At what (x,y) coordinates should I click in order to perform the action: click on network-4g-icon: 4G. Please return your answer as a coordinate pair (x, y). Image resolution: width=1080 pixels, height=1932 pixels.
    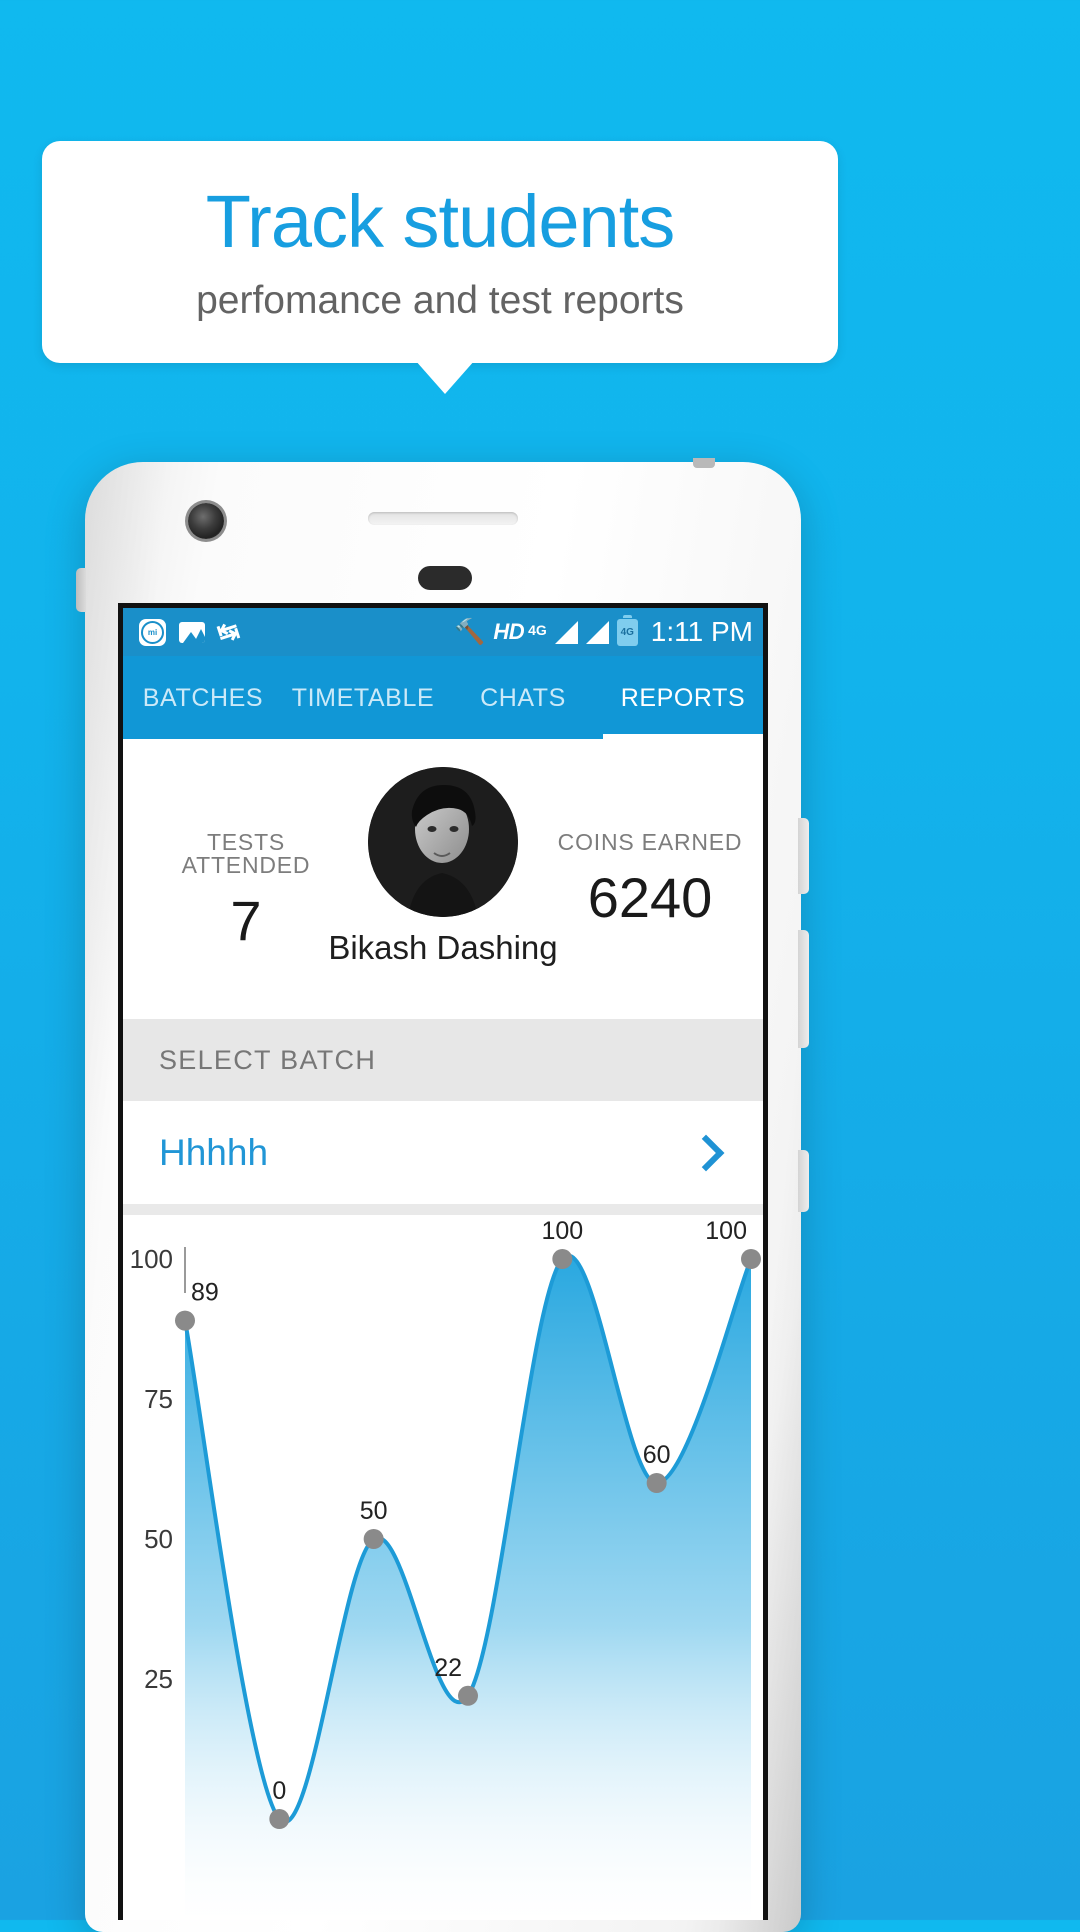
    Looking at the image, I should click on (537, 630).